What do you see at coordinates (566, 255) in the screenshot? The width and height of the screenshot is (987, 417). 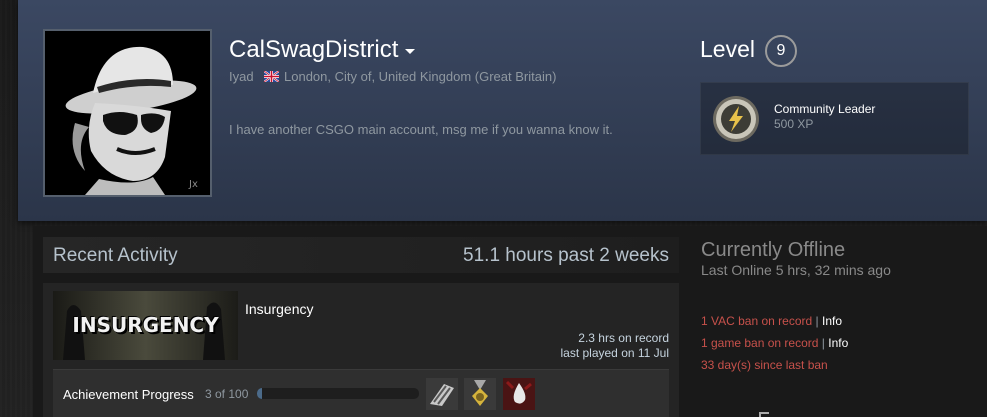 I see `recent-activity-hours: 51.1 hours past 2 weeks` at bounding box center [566, 255].